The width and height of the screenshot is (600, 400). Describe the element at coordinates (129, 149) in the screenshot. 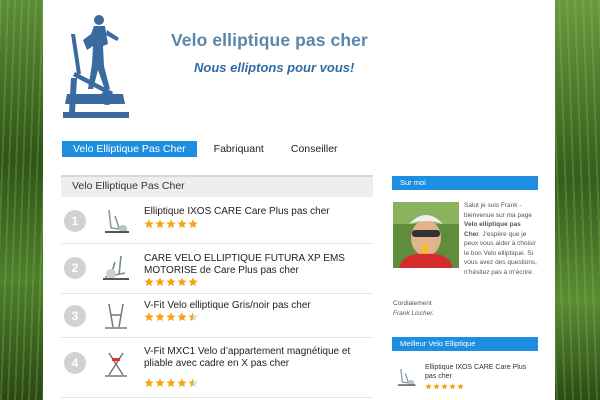

I see `nav-item-velo-elliptique-pas-cher: Velo Elliptique Pas Cher` at that location.